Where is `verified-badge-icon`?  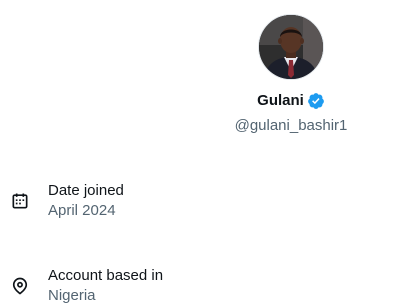
verified-badge-icon is located at coordinates (316, 101).